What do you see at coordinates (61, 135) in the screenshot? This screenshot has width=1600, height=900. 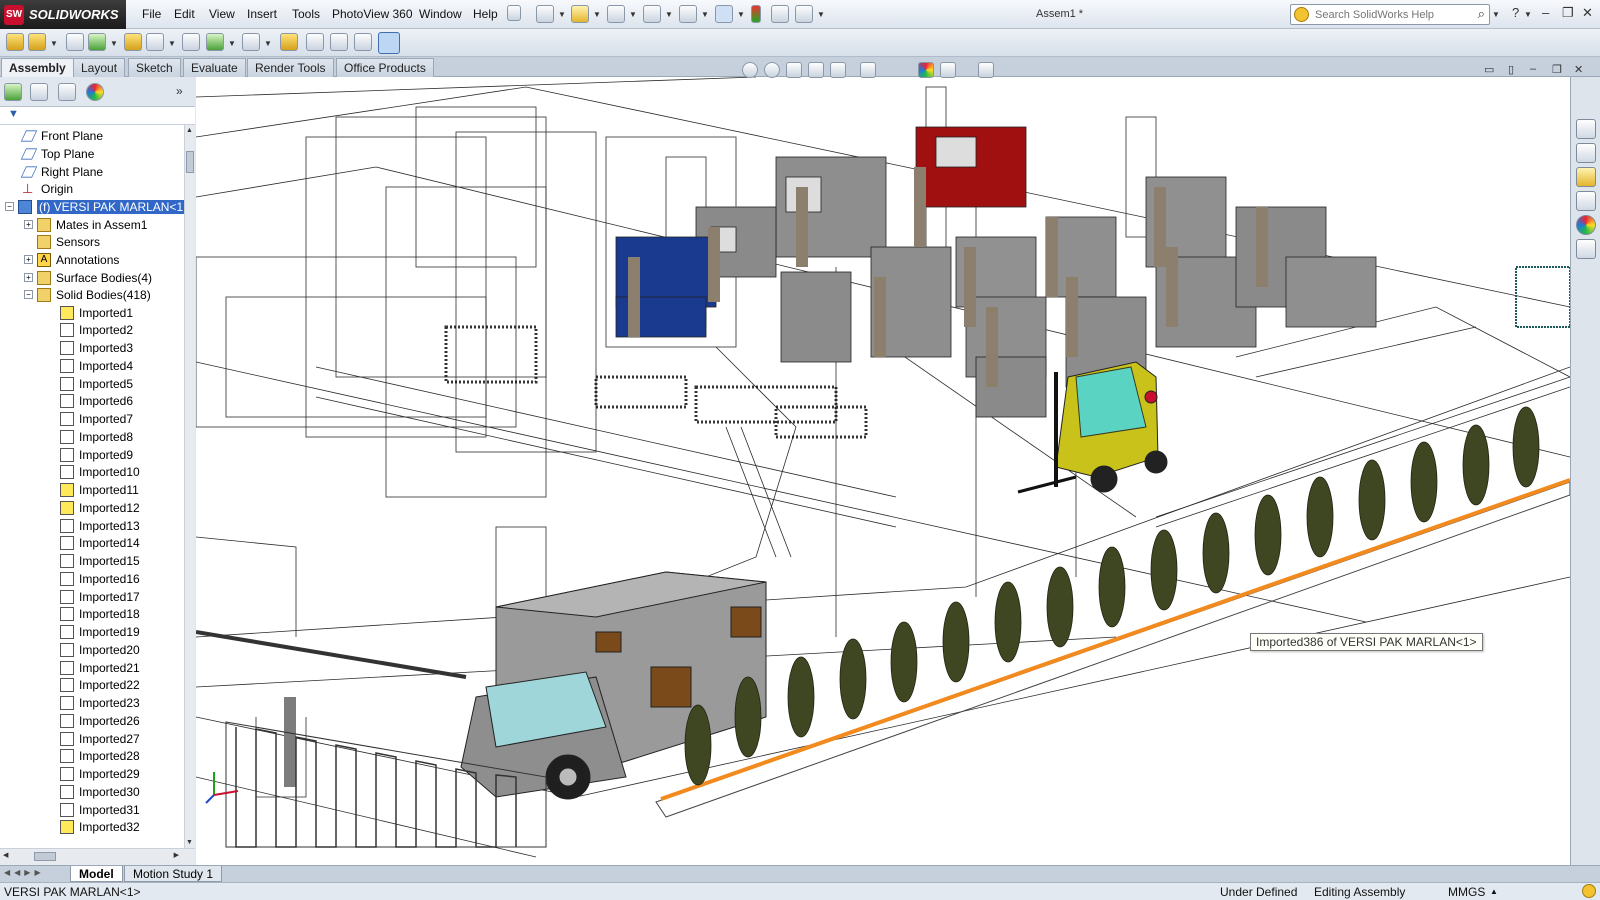 I see `tree-item-front-plane: Front Plane` at bounding box center [61, 135].